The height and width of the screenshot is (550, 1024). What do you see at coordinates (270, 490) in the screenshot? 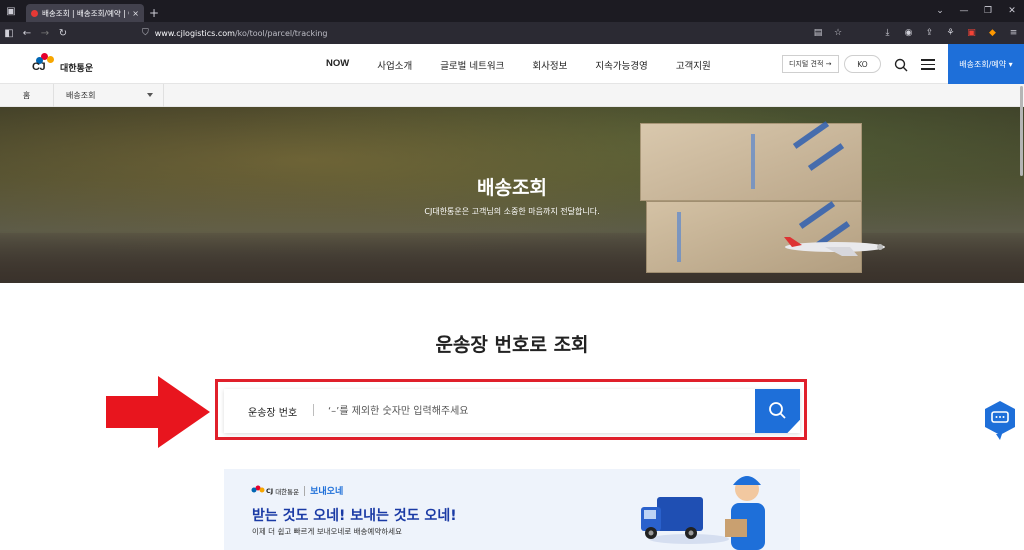
I see `banner-logo-cj: CJ` at bounding box center [270, 490].